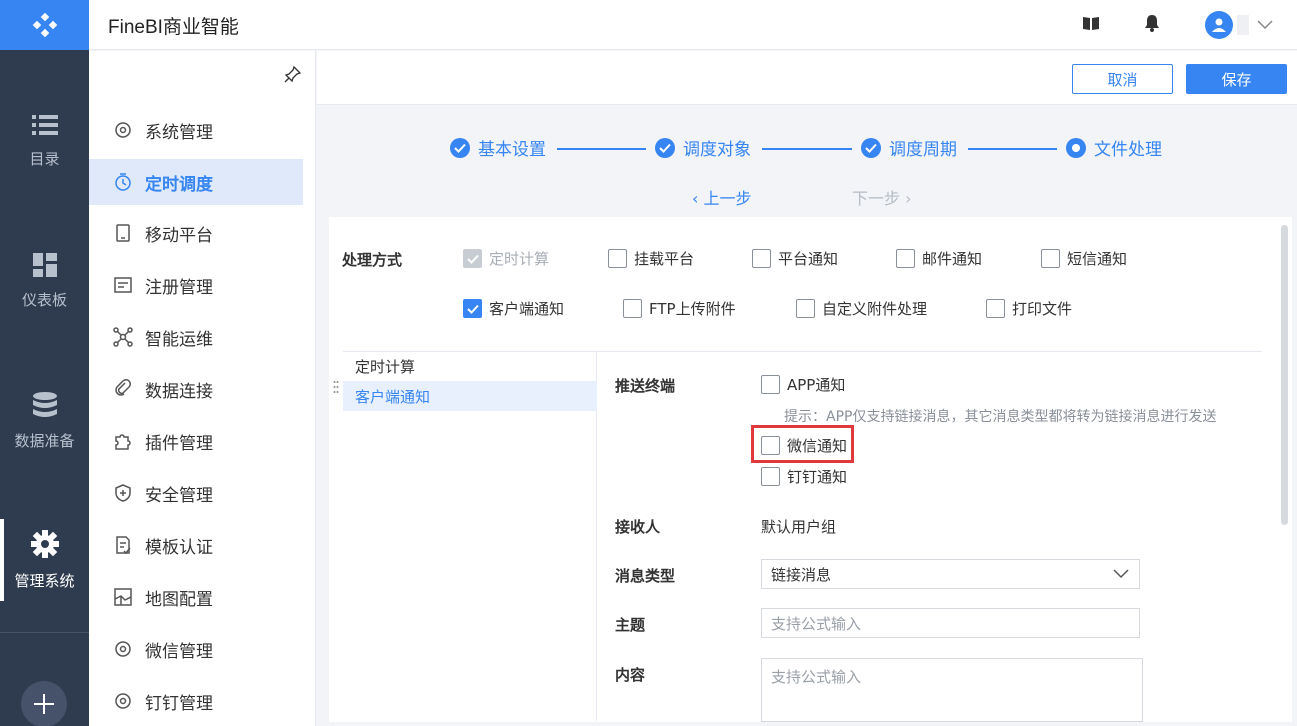 Image resolution: width=1297 pixels, height=726 pixels. I want to click on rail-item-label: 目录, so click(44, 158).